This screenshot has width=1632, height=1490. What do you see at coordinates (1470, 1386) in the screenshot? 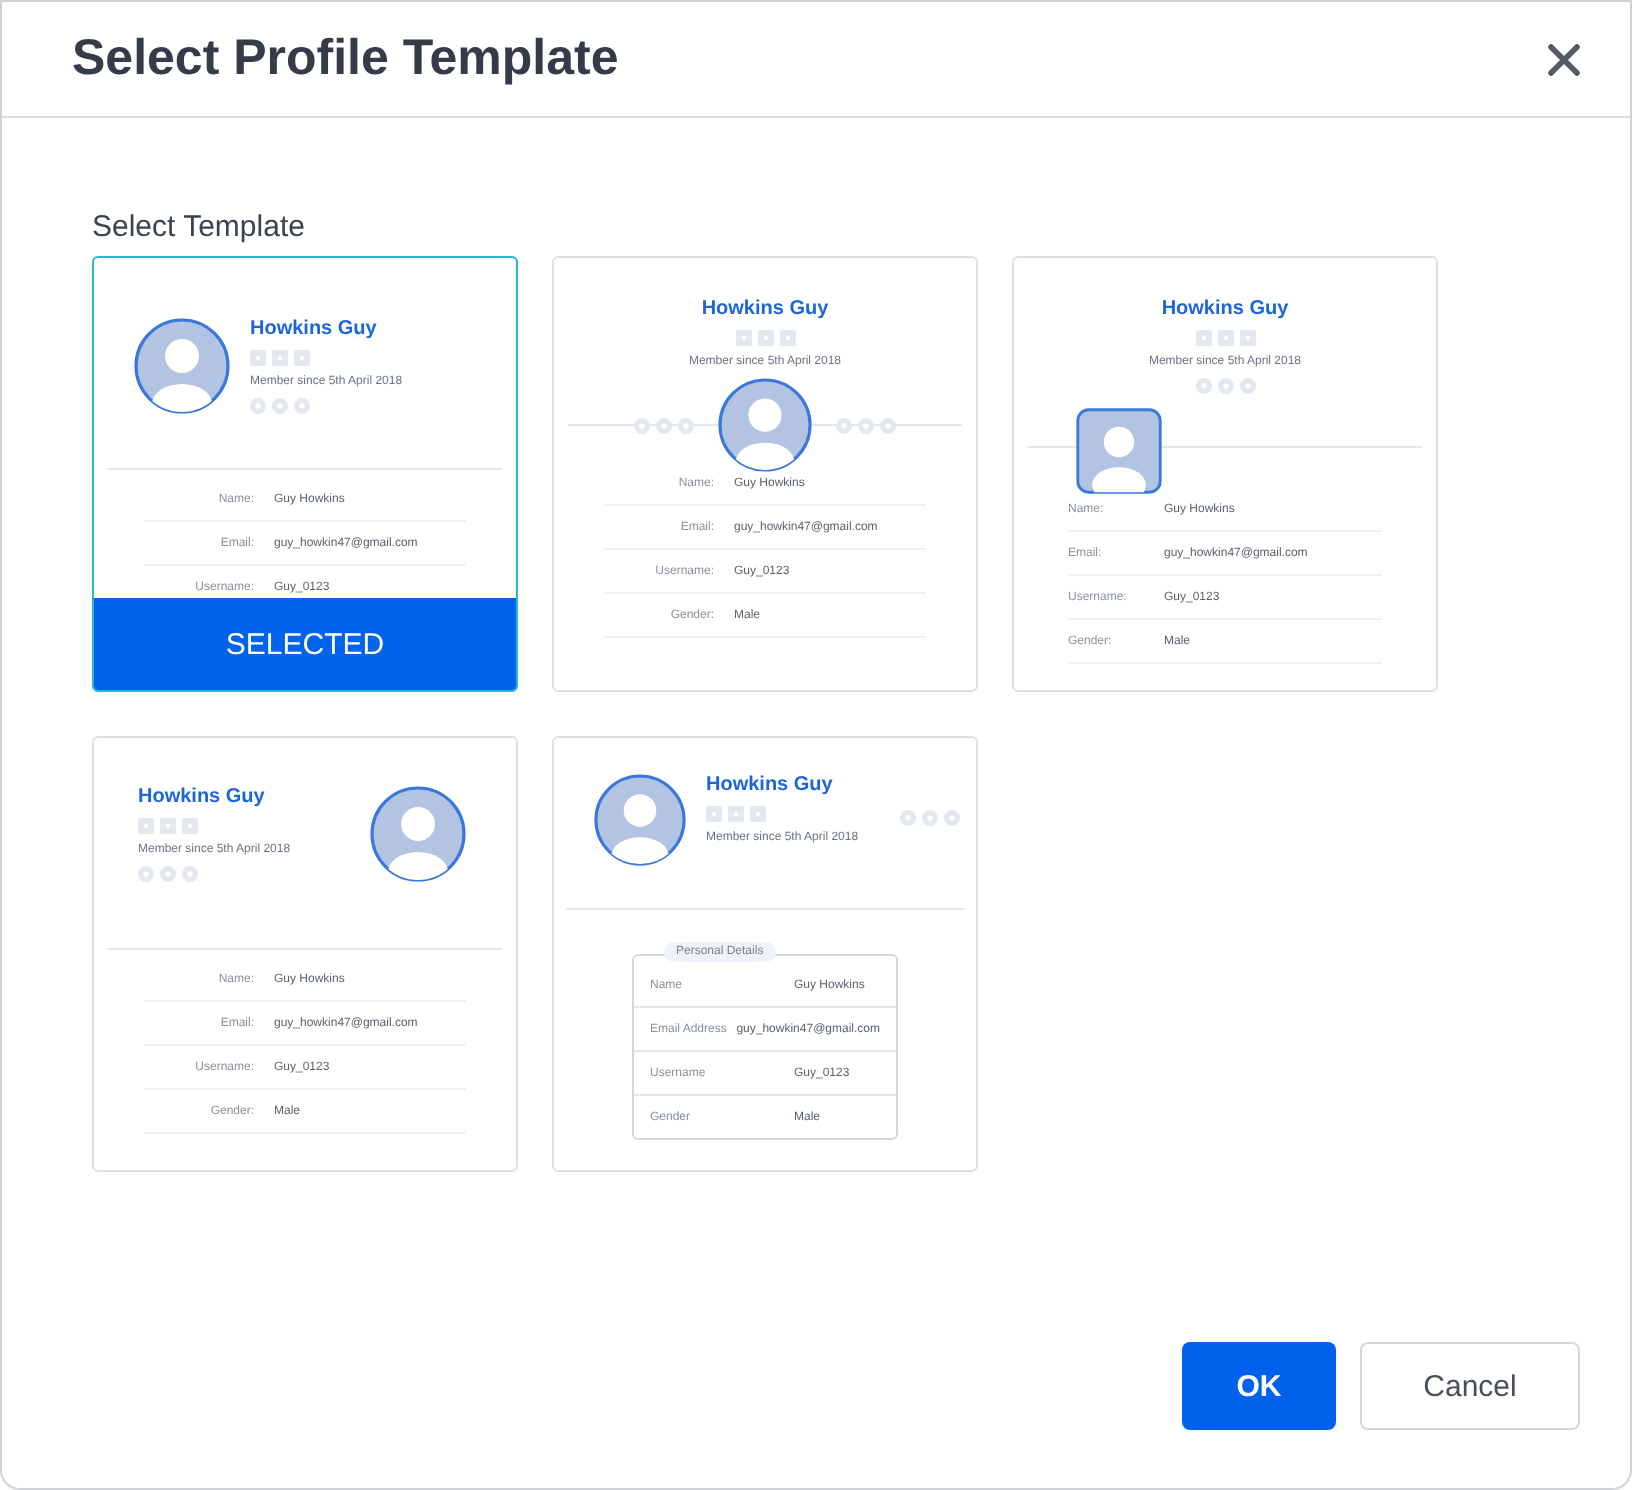
I see `cancel-button: Cancel` at bounding box center [1470, 1386].